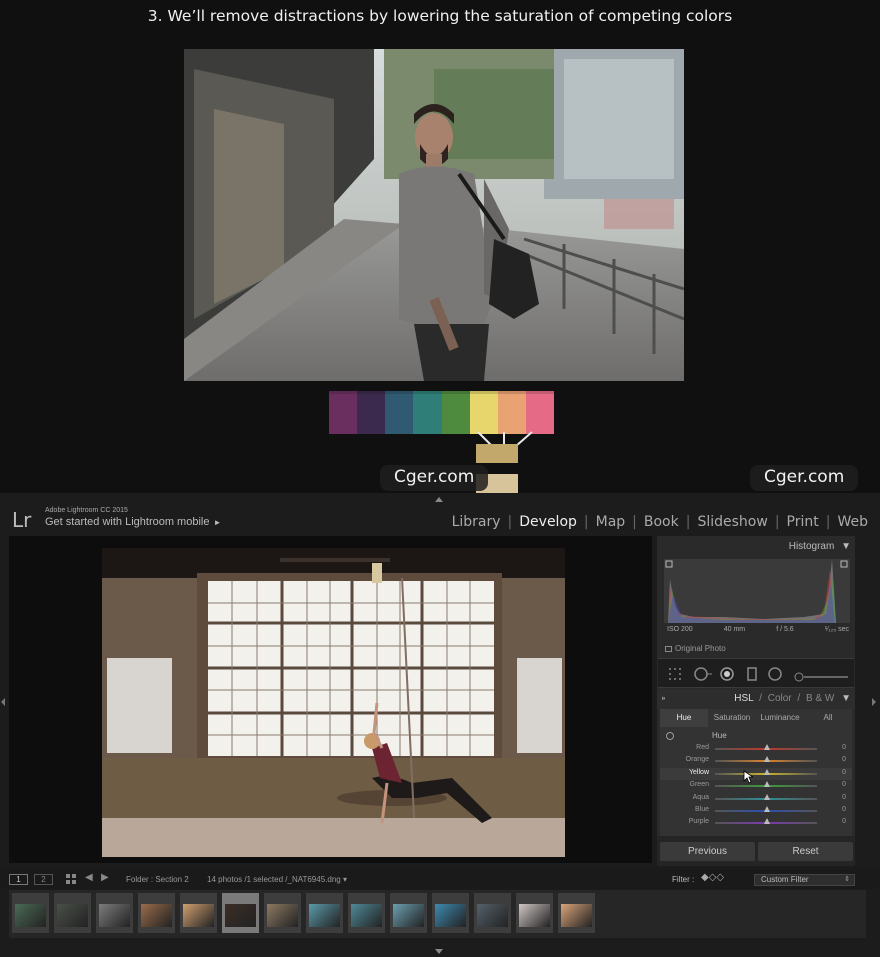 The height and width of the screenshot is (957, 880). What do you see at coordinates (732, 718) in the screenshot?
I see `subtab-saturation: Saturation` at bounding box center [732, 718].